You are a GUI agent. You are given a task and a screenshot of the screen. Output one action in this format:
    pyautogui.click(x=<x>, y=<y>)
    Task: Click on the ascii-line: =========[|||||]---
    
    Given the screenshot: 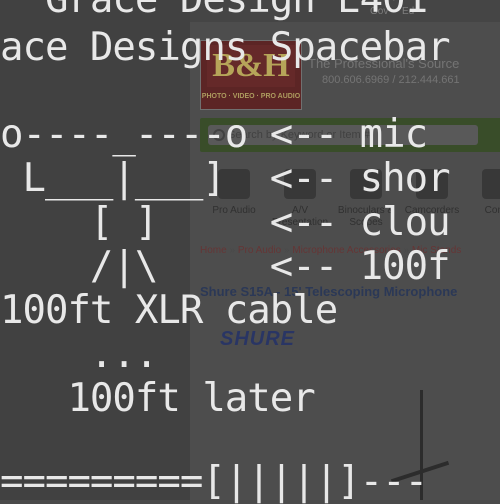 What is the action you would take?
    pyautogui.click(x=214, y=481)
    